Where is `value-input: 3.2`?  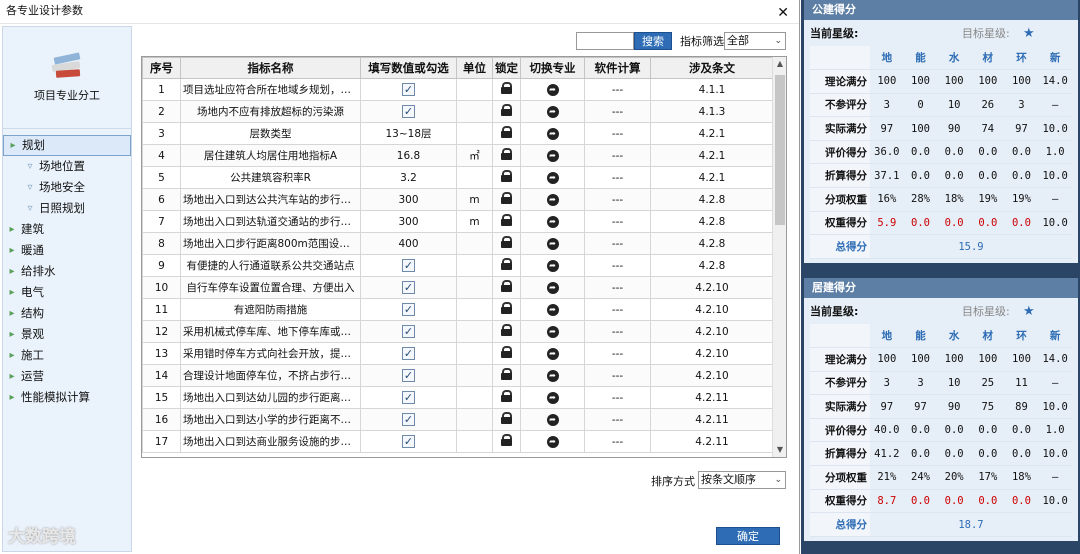
value-input: 3.2 is located at coordinates (408, 177).